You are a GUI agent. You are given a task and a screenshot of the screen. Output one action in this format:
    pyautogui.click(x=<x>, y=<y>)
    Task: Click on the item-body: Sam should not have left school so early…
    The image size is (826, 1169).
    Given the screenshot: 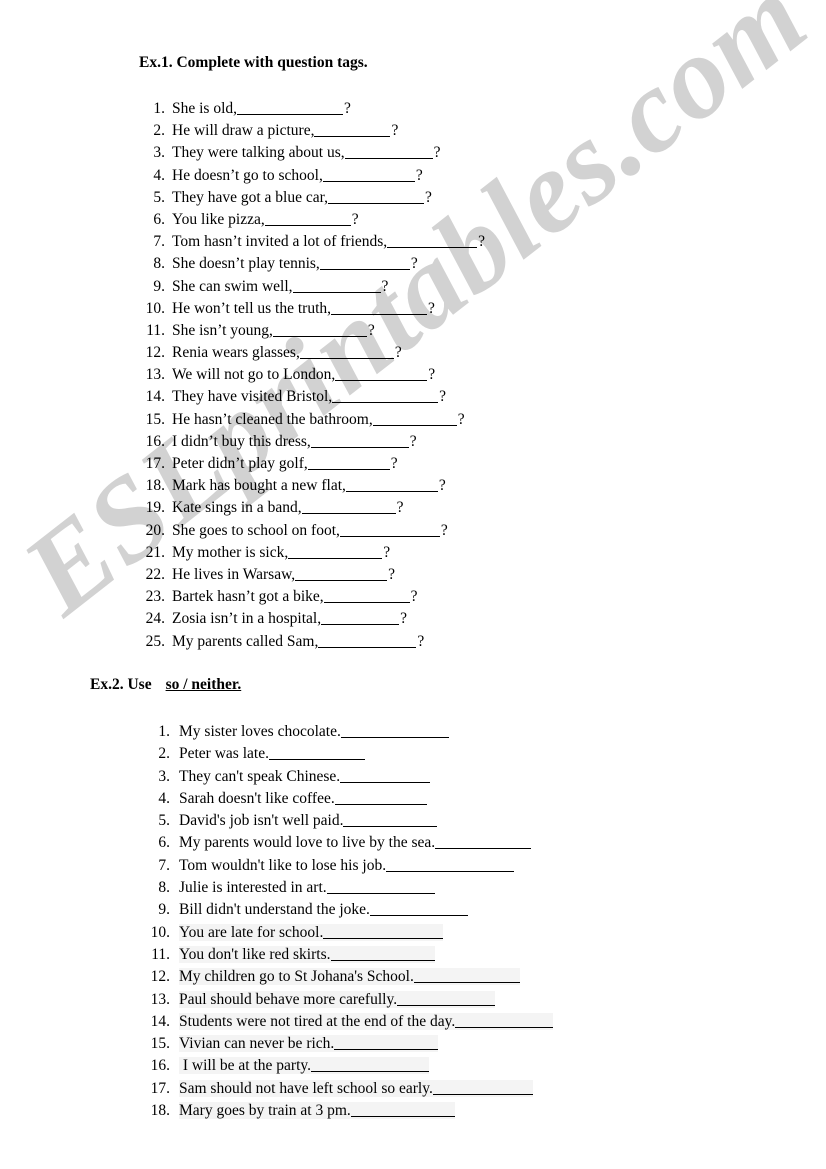 What is the action you would take?
    pyautogui.click(x=356, y=1088)
    